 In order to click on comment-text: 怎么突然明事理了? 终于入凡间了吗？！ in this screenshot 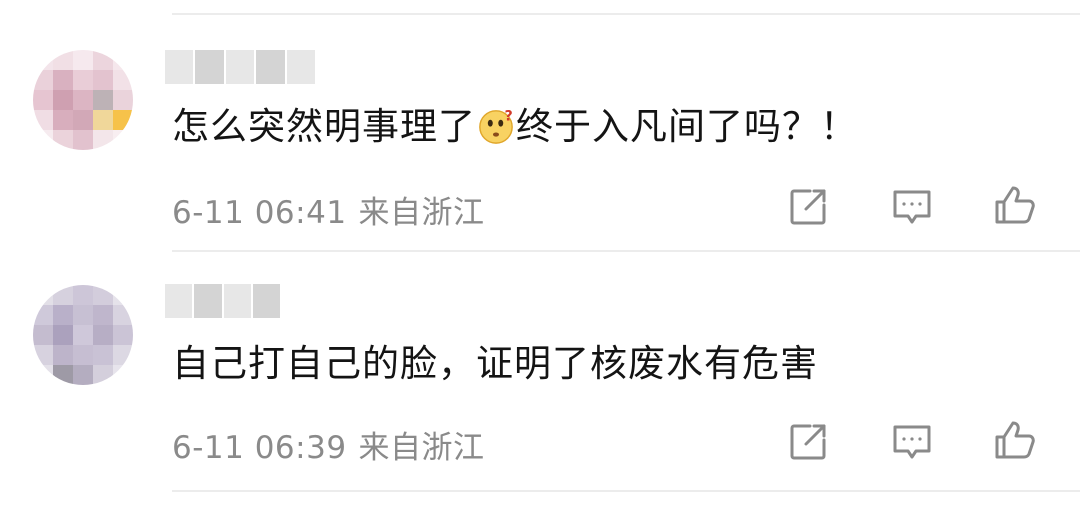, I will do `click(515, 130)`.